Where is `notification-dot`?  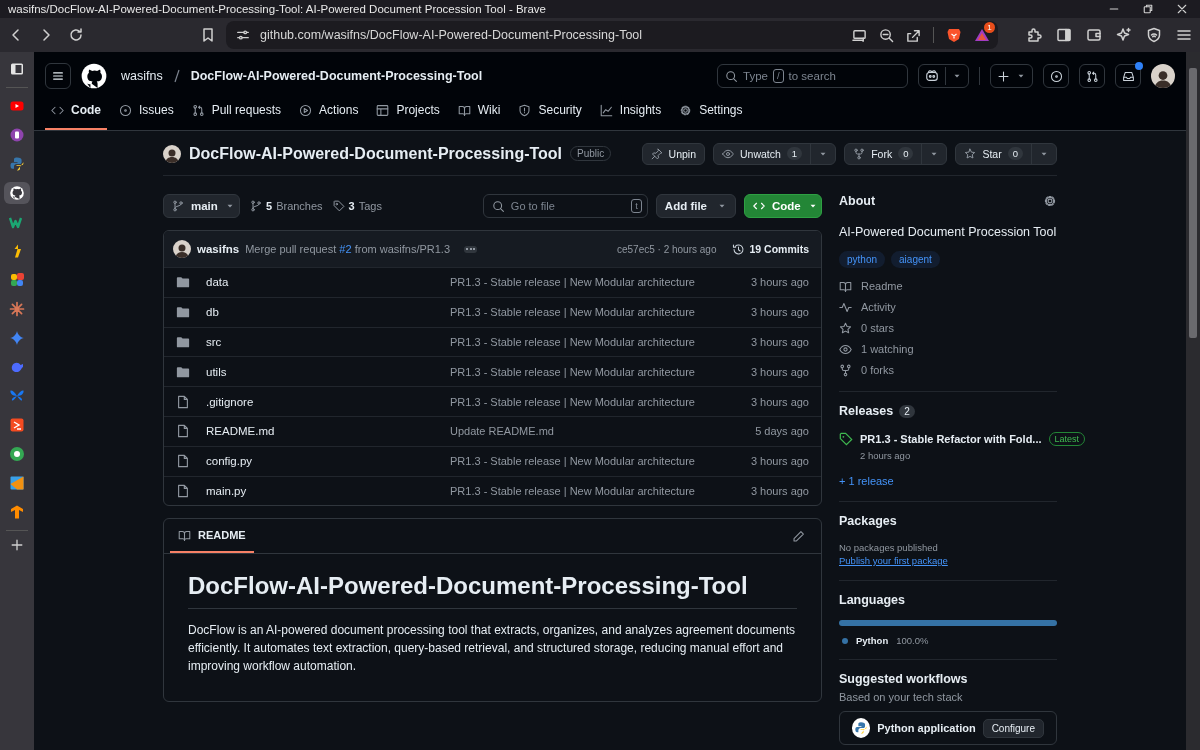
notification-dot is located at coordinates (1139, 66).